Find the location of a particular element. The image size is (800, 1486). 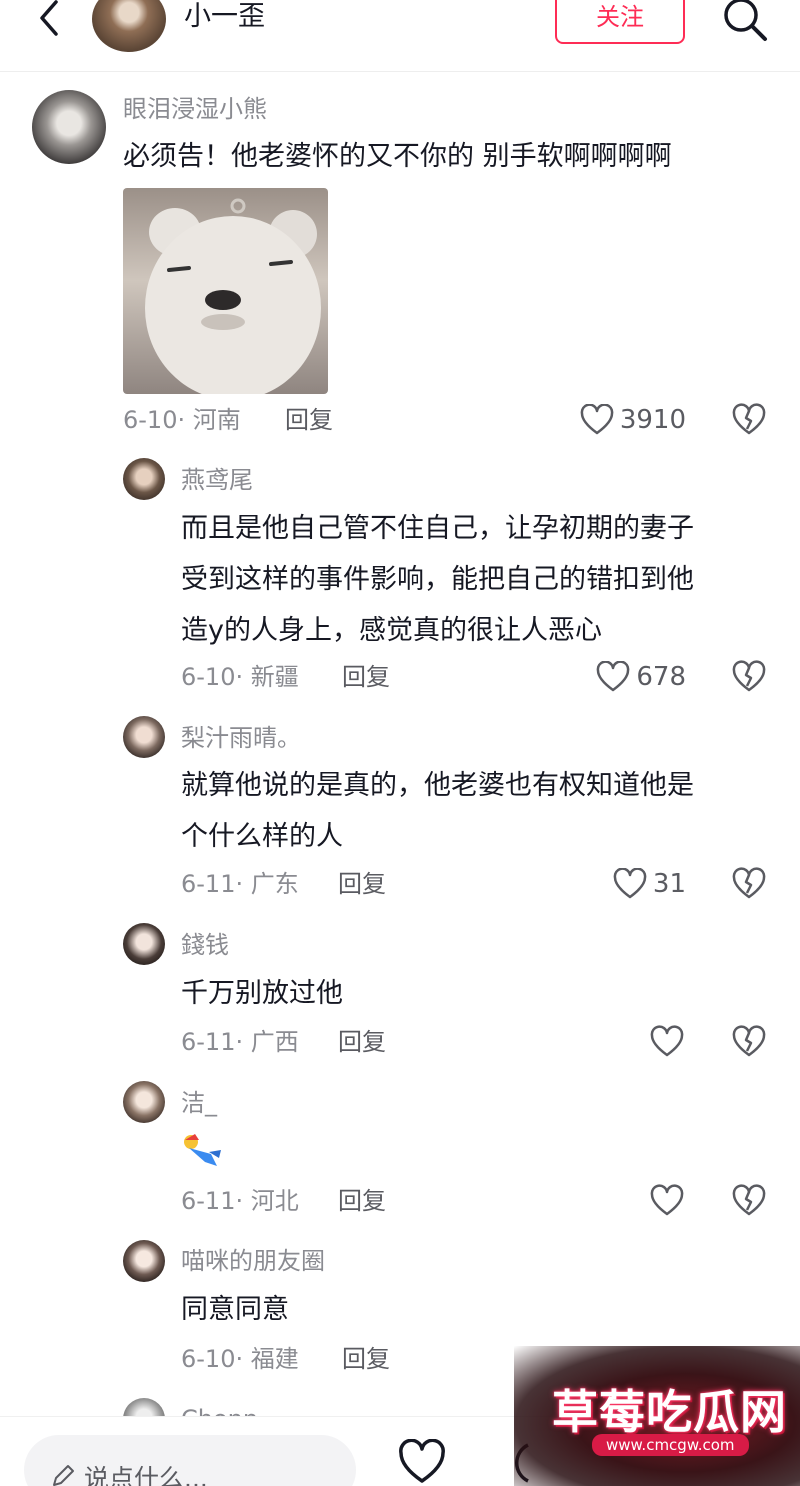

like-count: 3910 is located at coordinates (652, 420).